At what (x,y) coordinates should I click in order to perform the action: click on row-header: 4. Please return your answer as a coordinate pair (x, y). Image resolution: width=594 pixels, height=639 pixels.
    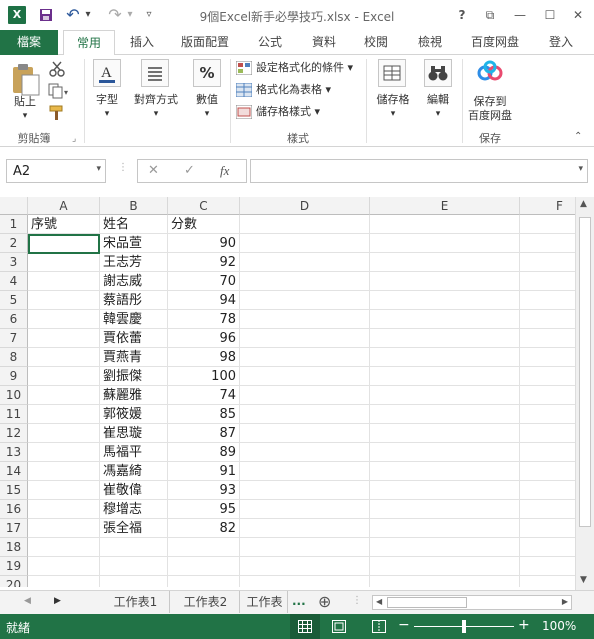
    Looking at the image, I should click on (14, 281).